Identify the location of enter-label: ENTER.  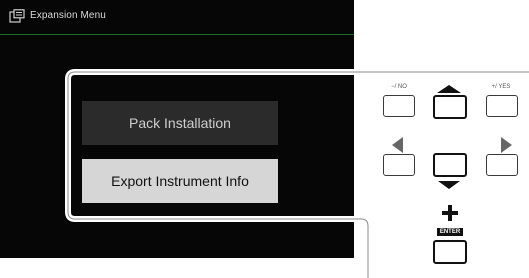
(450, 232).